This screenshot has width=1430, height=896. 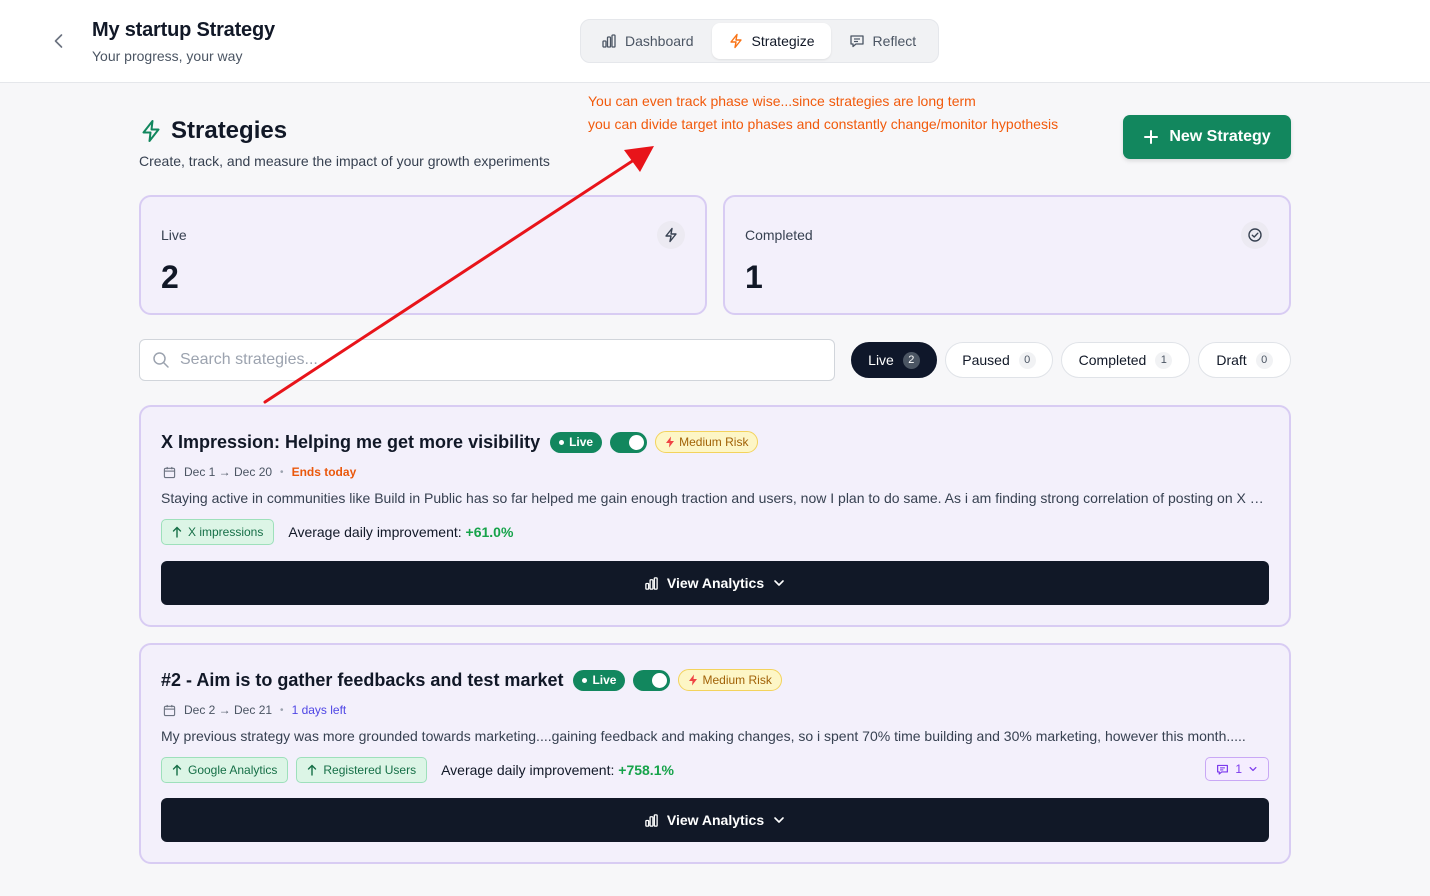 I want to click on search-input, so click(x=490, y=360).